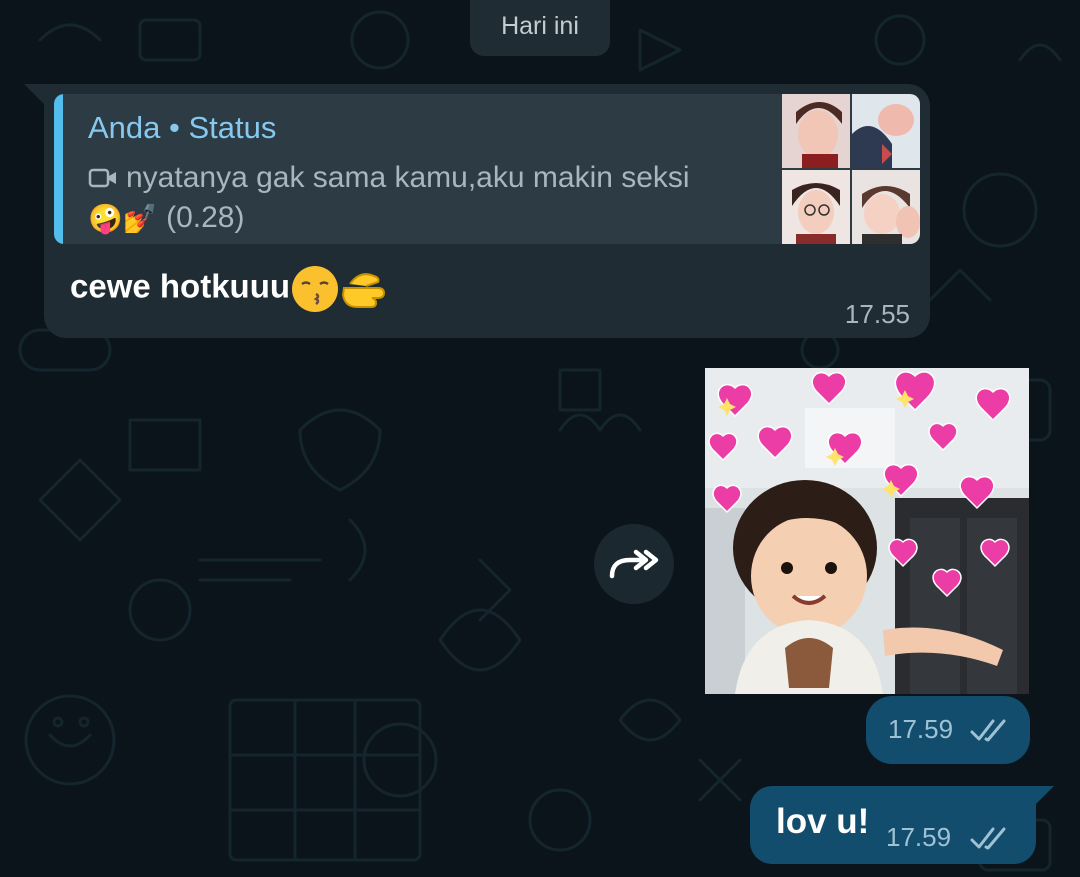  Describe the element at coordinates (102, 178) in the screenshot. I see `video-camera-icon` at that location.